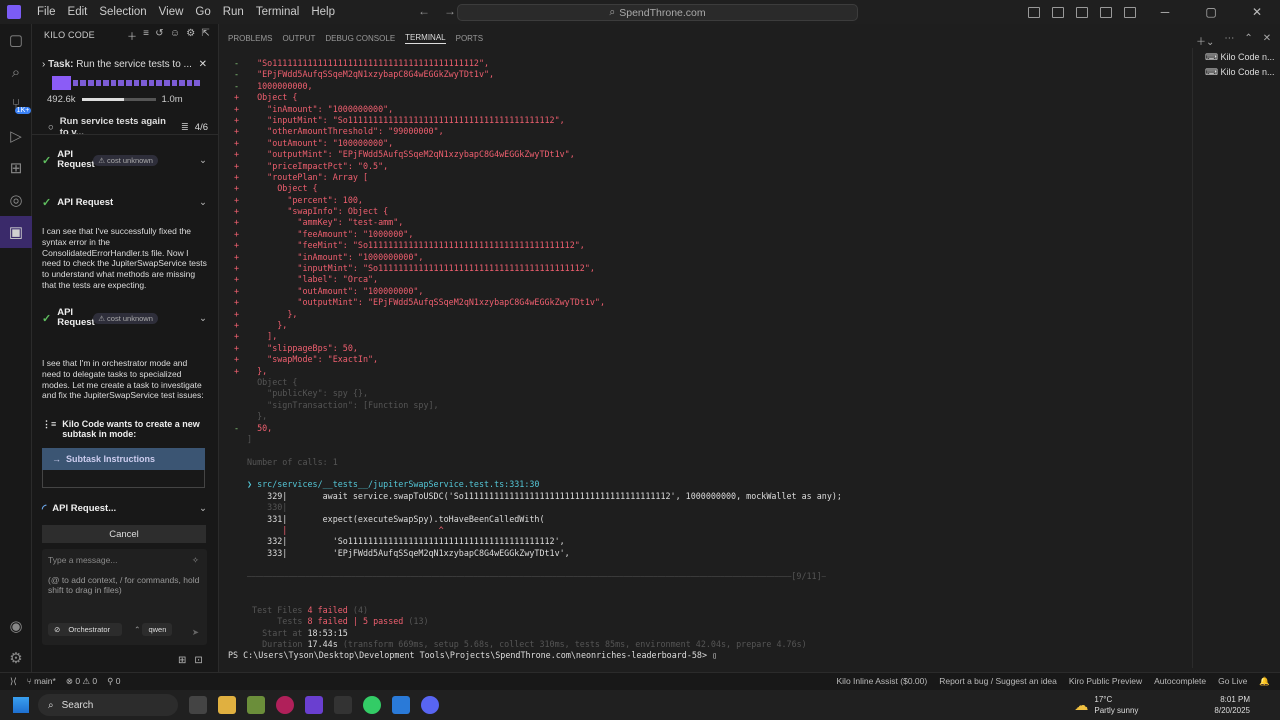  What do you see at coordinates (1106, 12) in the screenshot?
I see `toggle-secondary-sidebar-icon` at bounding box center [1106, 12].